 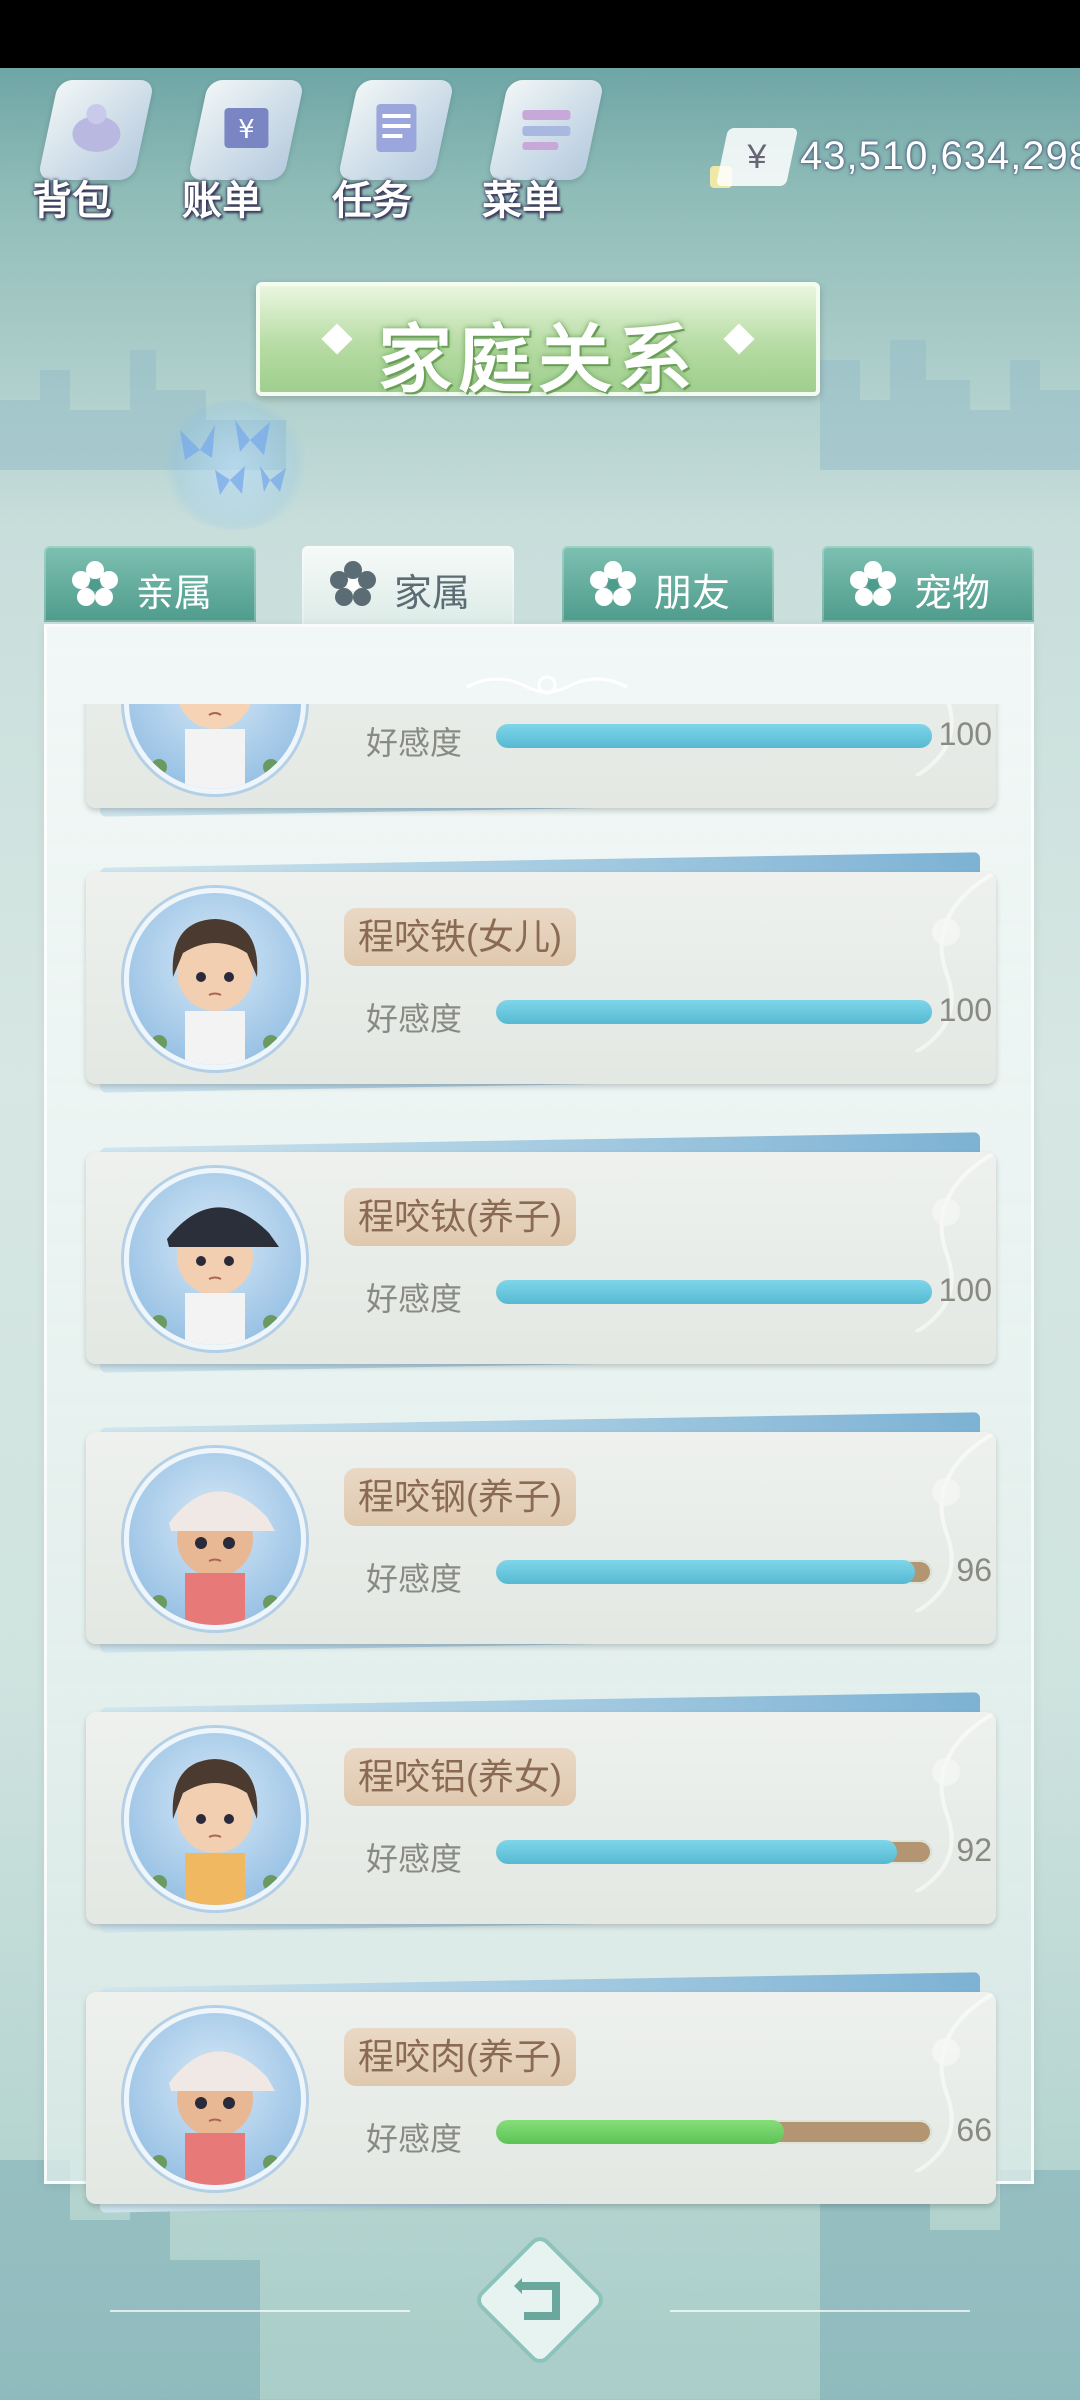 What do you see at coordinates (541, 760) in the screenshot?
I see `list-item: 好感度 100` at bounding box center [541, 760].